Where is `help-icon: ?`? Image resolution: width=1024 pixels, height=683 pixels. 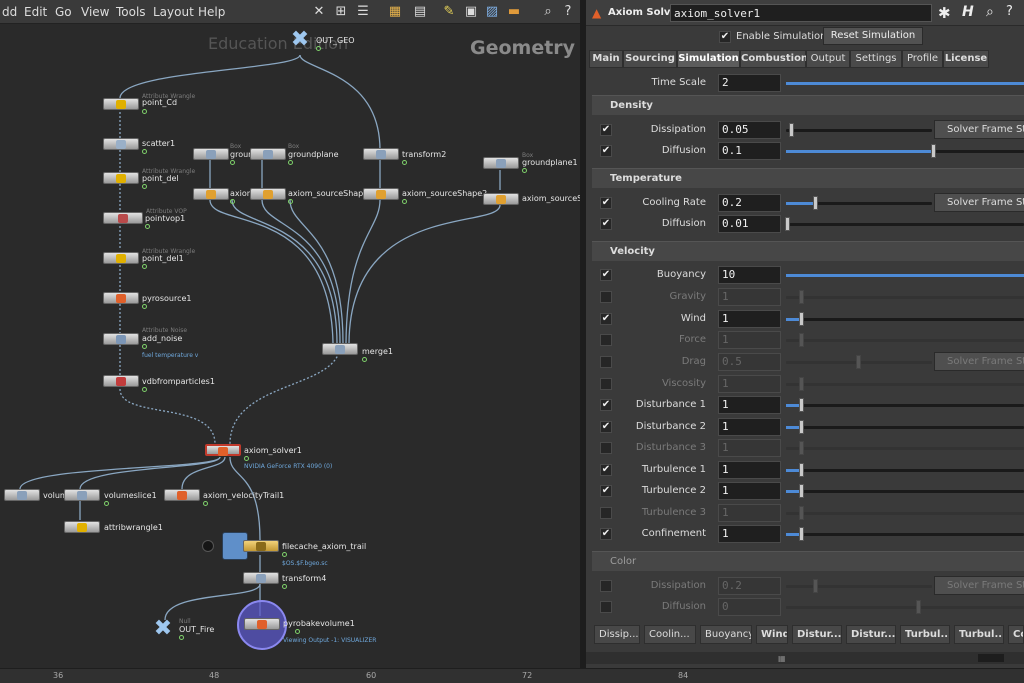 help-icon: ? is located at coordinates (1009, 11).